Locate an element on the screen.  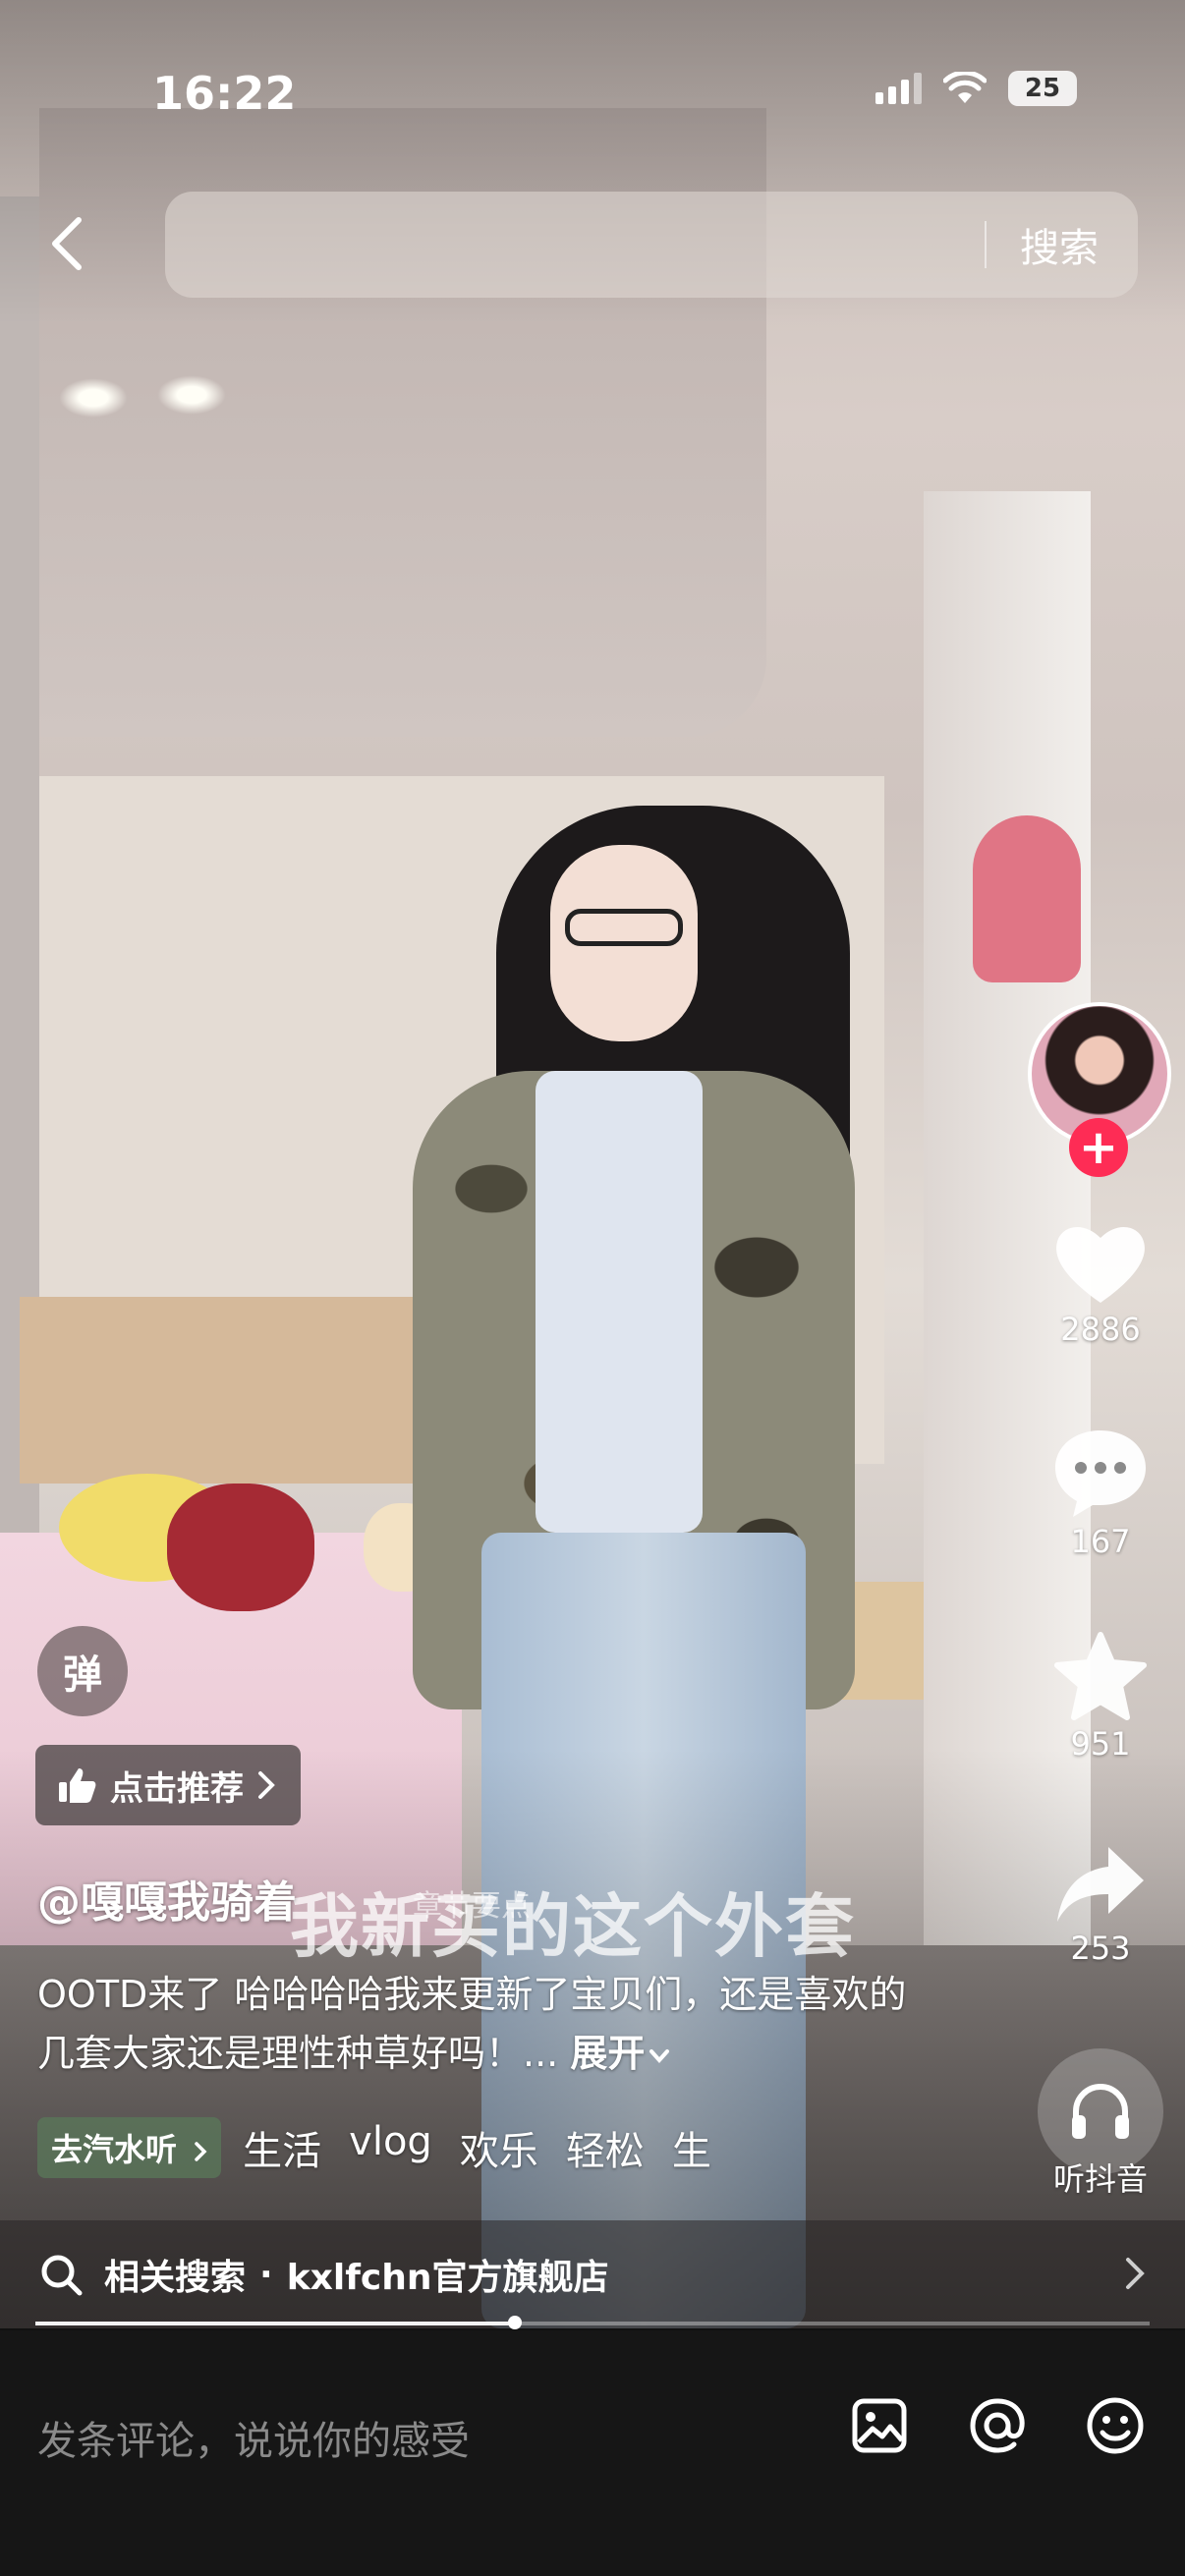
like-count: 2886 is located at coordinates (1100, 1329).